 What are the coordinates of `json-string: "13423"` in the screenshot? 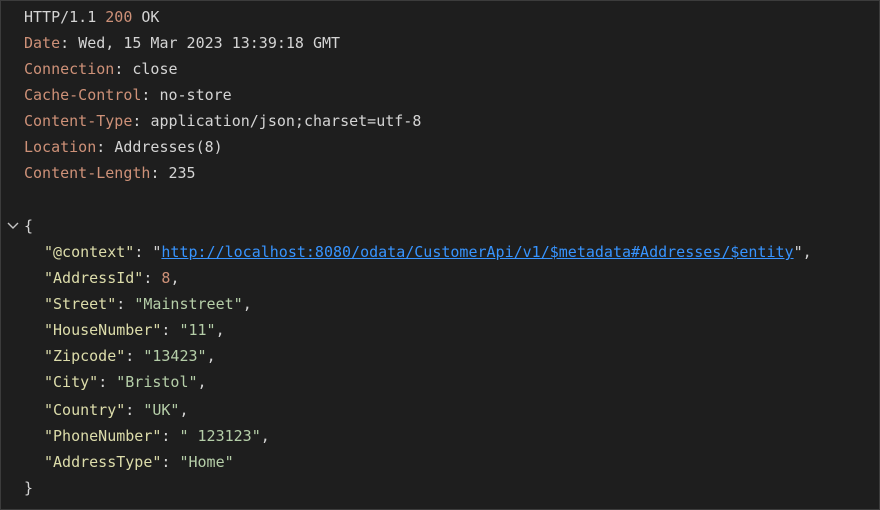 It's located at (175, 356).